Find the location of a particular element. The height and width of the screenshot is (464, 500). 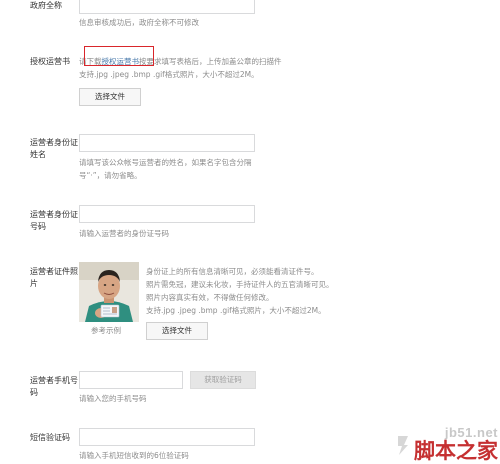

watermark-brand: 脚本之家 is located at coordinates (456, 450).